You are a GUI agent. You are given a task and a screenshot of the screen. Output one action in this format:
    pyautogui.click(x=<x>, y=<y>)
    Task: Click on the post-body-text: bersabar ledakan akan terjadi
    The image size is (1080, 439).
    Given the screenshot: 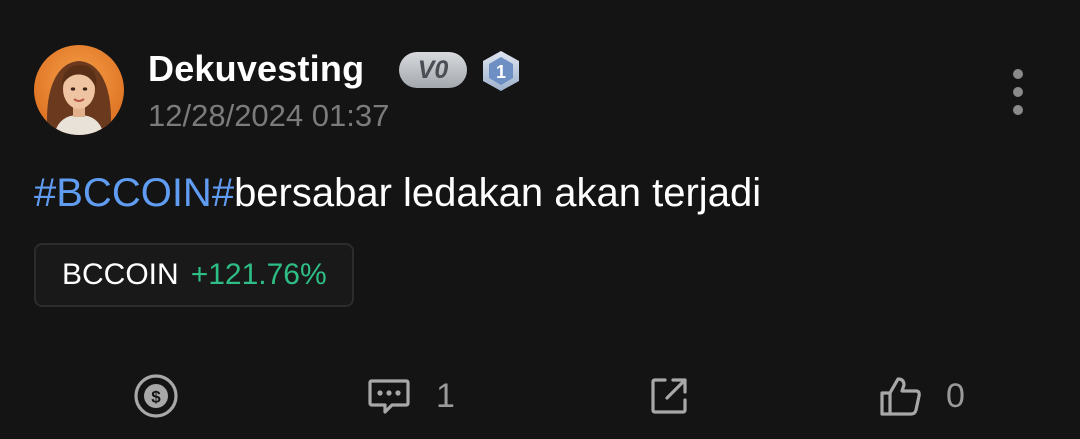 What is the action you would take?
    pyautogui.click(x=498, y=193)
    